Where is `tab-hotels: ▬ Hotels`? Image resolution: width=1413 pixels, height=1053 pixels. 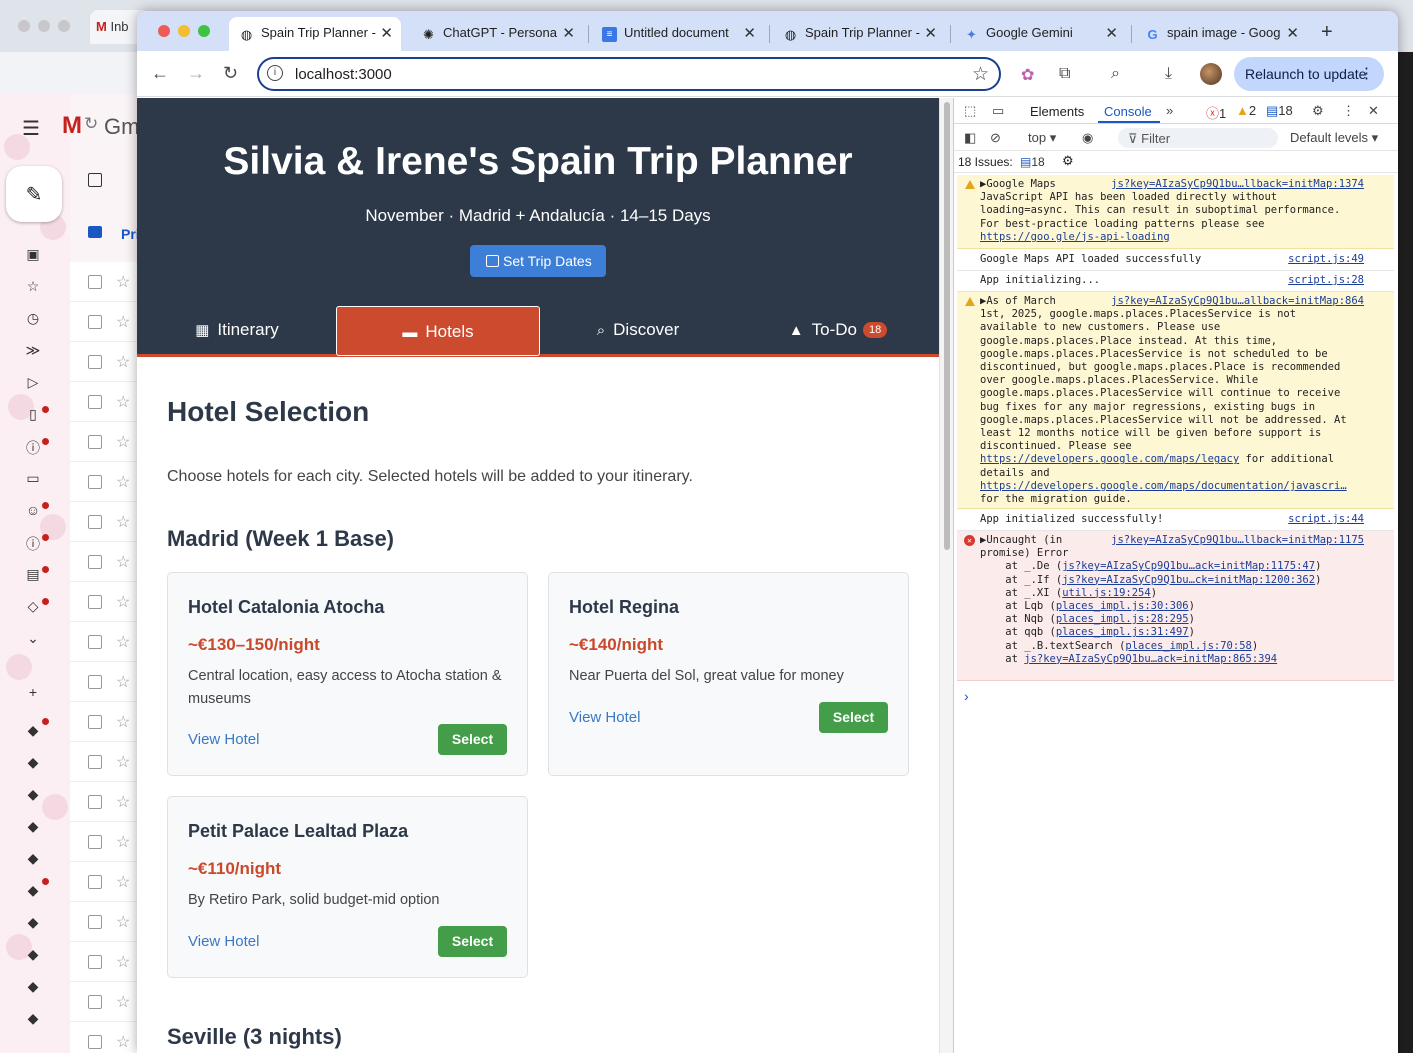 tab-hotels: ▬ Hotels is located at coordinates (438, 331).